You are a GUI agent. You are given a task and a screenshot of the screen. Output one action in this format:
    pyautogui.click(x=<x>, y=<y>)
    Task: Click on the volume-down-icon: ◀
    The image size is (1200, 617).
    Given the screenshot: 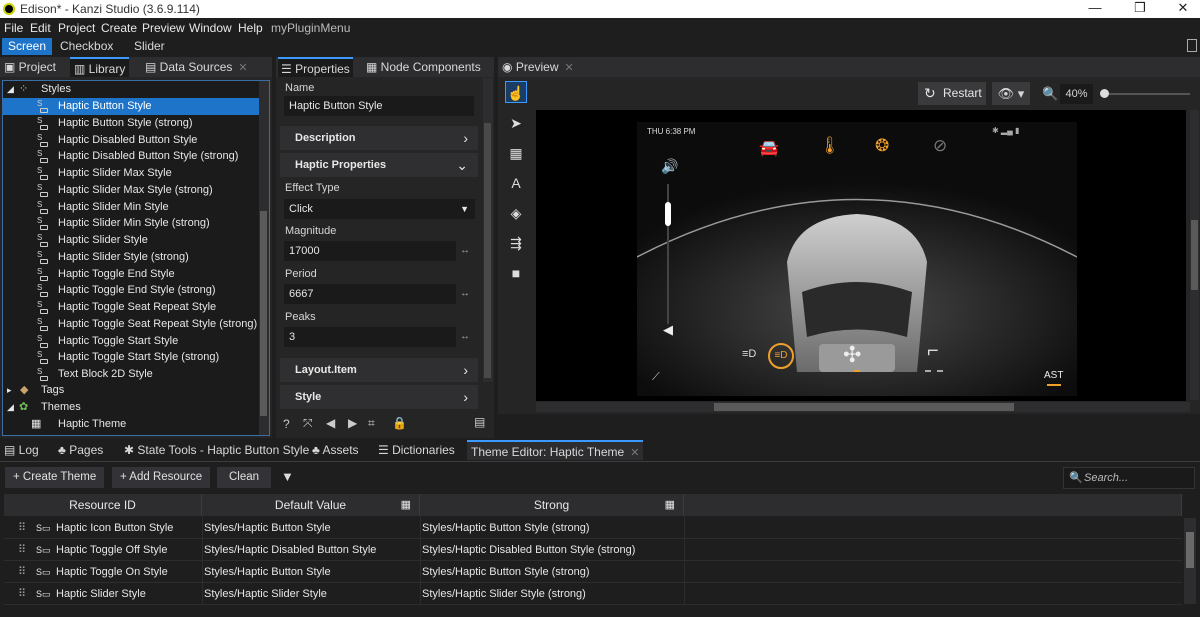 What is the action you would take?
    pyautogui.click(x=668, y=330)
    